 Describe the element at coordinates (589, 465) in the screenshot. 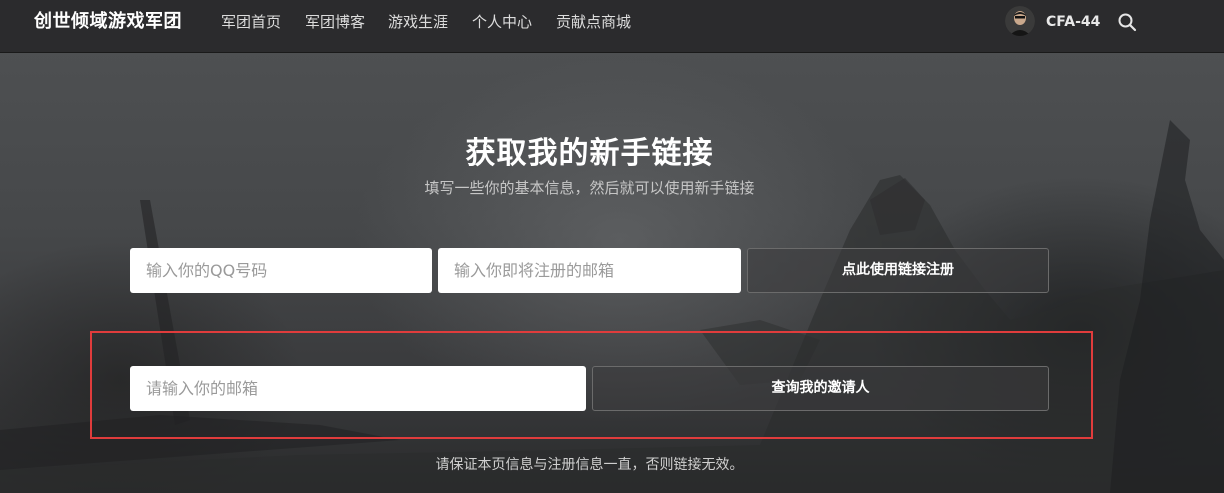

I see `validity-note: 请保证本页信息与注册信息一直，否则链接无效。` at that location.